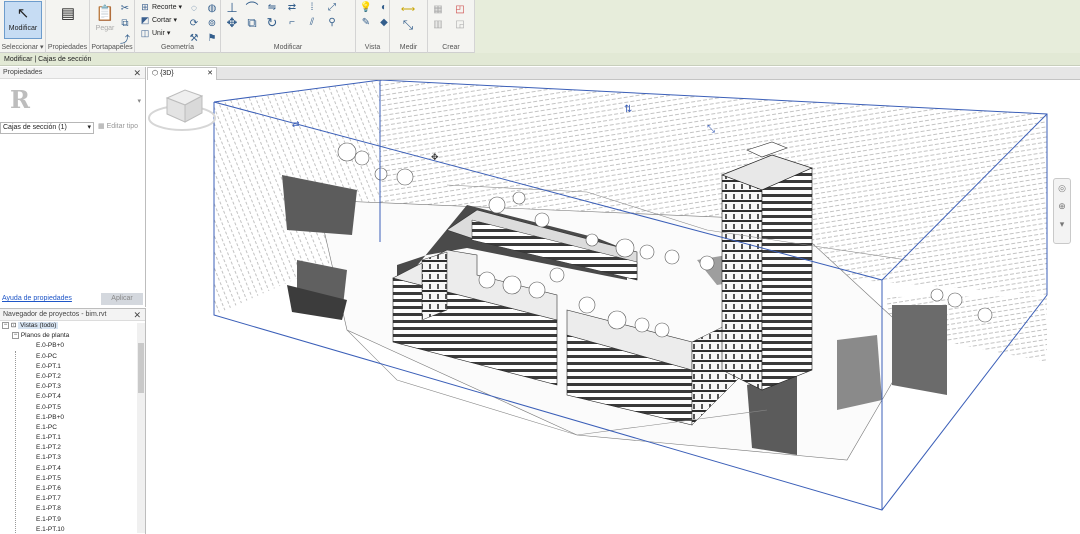 The width and height of the screenshot is (1080, 534). Describe the element at coordinates (72, 357) in the screenshot. I see `floor-plan-item: E.0-PC` at that location.